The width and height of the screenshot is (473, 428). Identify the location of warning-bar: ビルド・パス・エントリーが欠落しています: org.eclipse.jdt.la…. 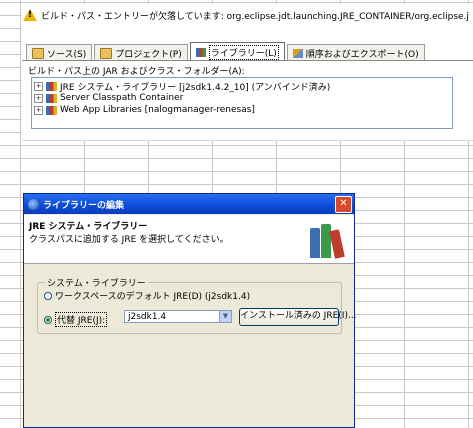
(247, 15).